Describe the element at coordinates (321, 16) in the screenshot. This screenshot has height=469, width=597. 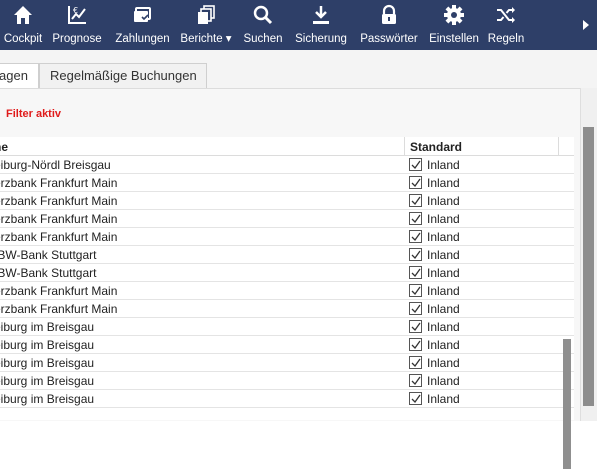
I see `download-icon` at that location.